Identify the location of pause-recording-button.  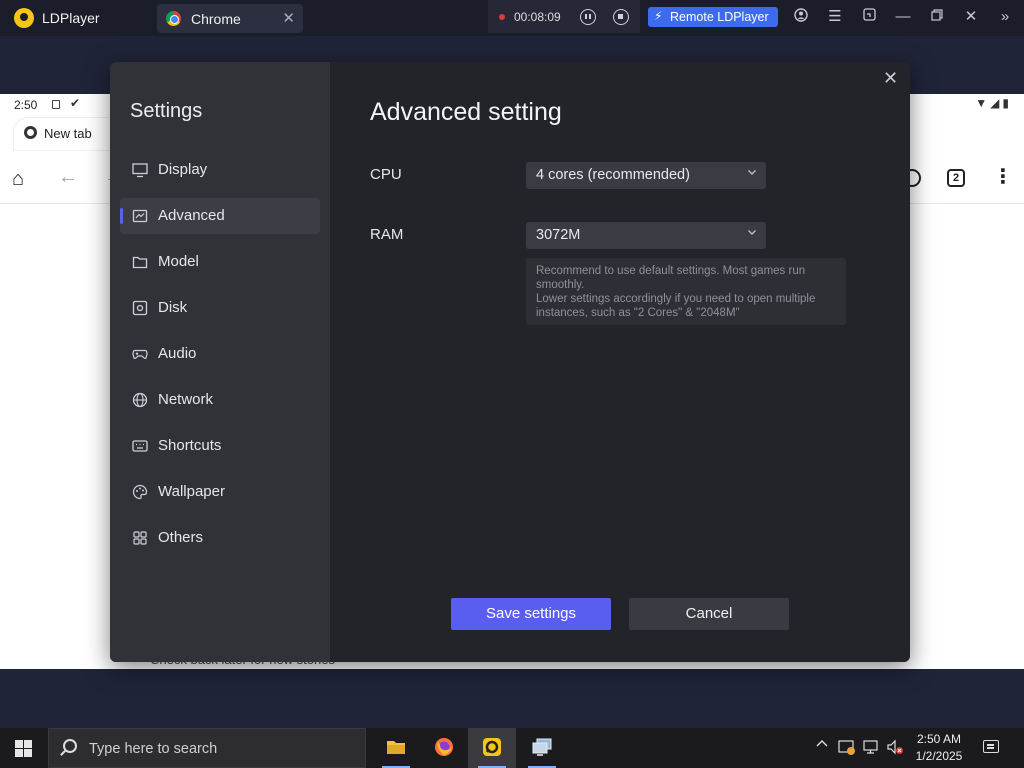
(588, 17).